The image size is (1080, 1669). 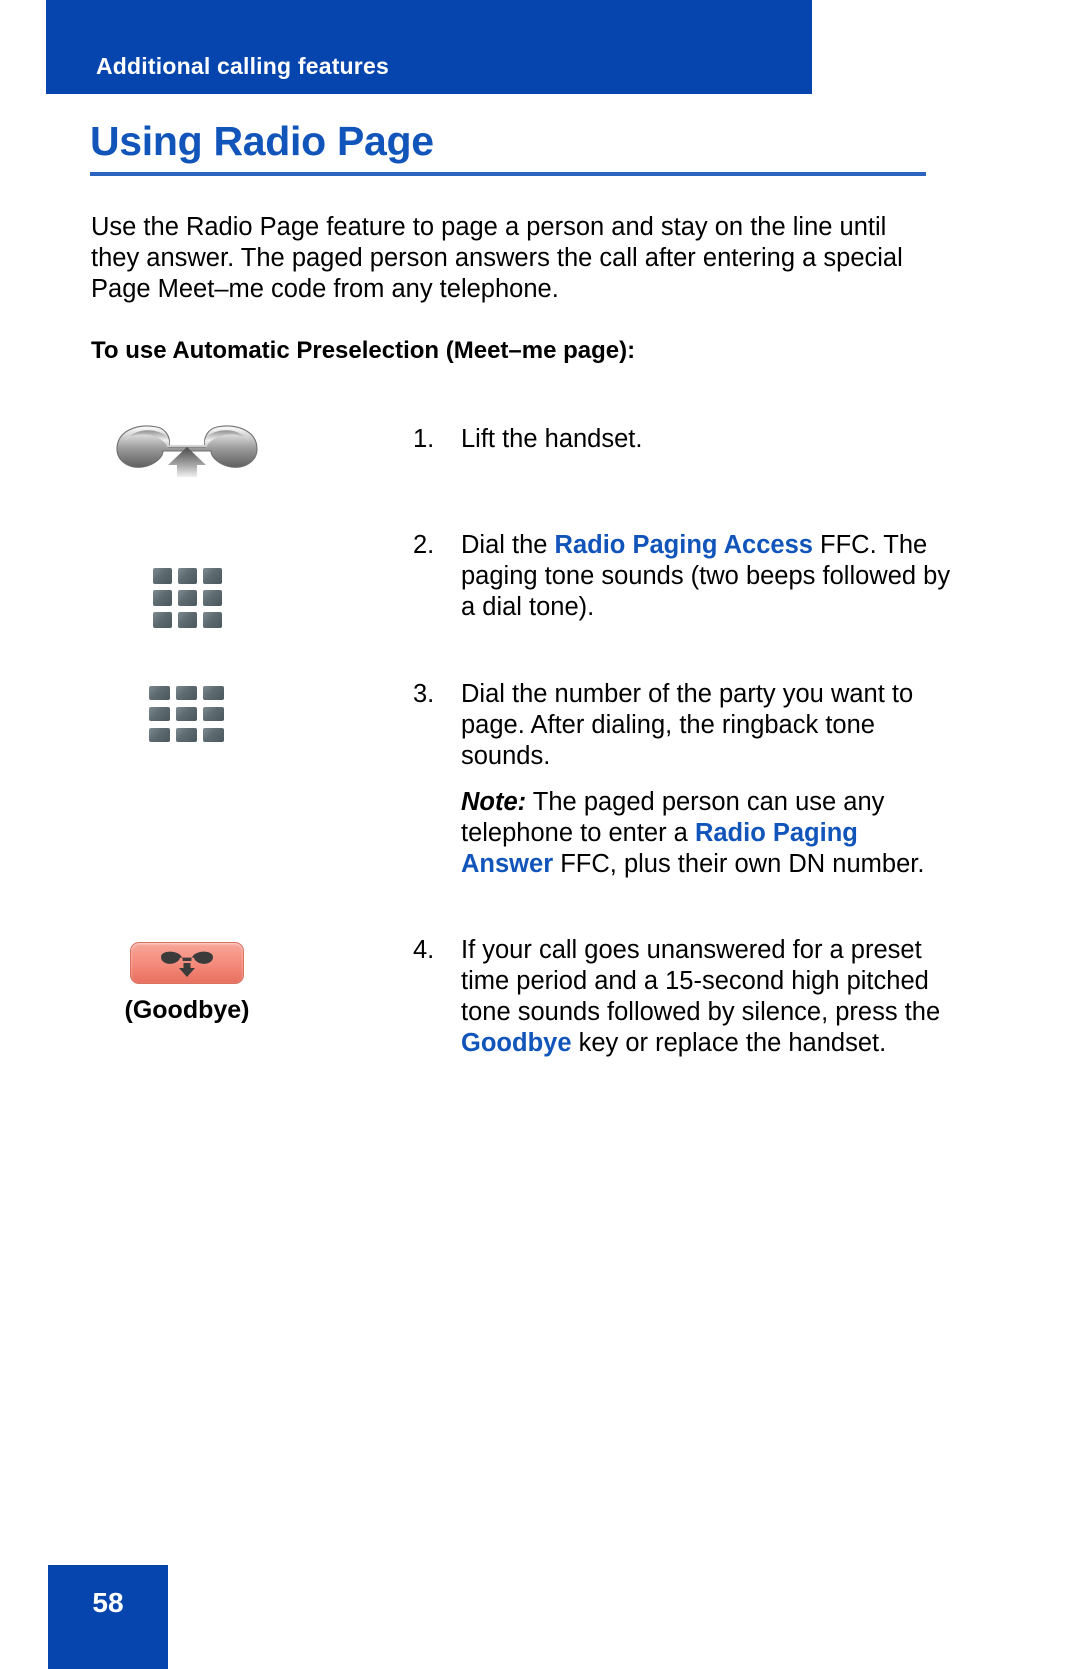 I want to click on page-number: 58, so click(x=108, y=1602).